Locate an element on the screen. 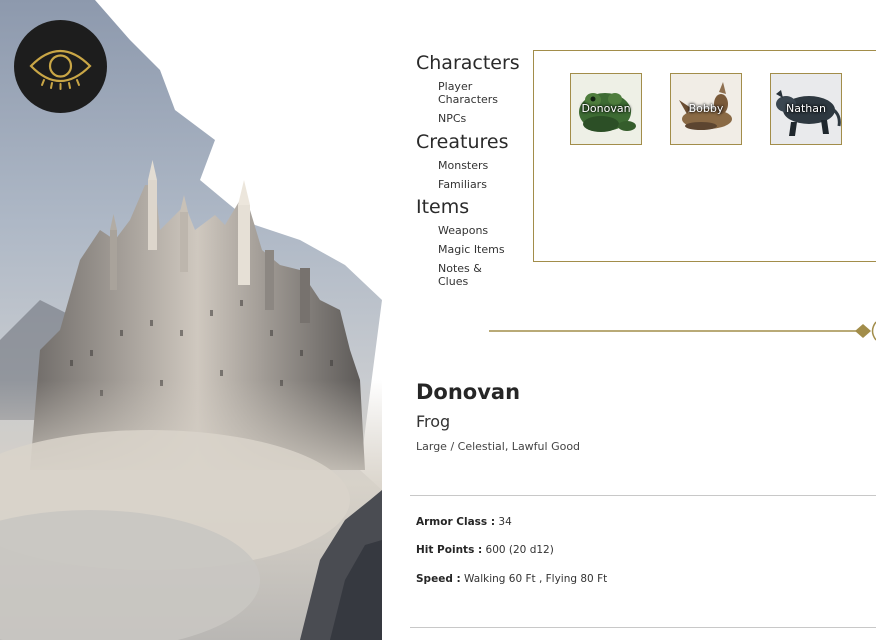 This screenshot has height=640, width=876. stat-label: Armor Class : is located at coordinates (456, 522).